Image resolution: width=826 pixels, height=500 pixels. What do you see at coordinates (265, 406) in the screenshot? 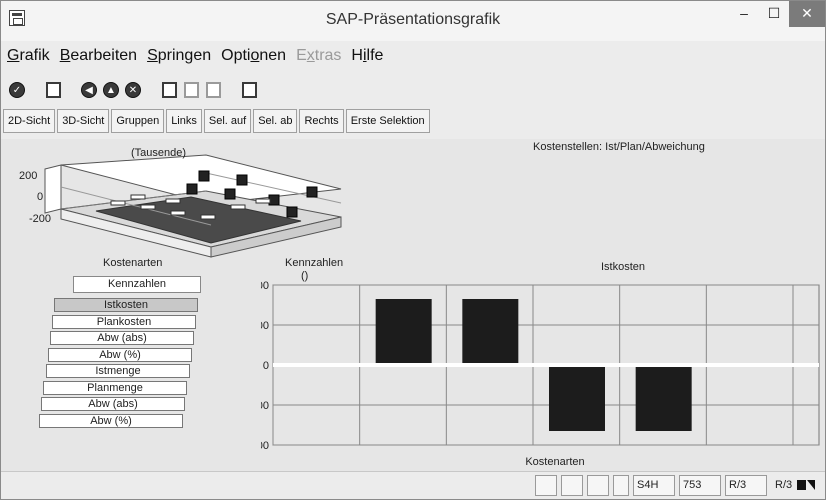
I see `y-tick-label: -100` at bounding box center [265, 406].